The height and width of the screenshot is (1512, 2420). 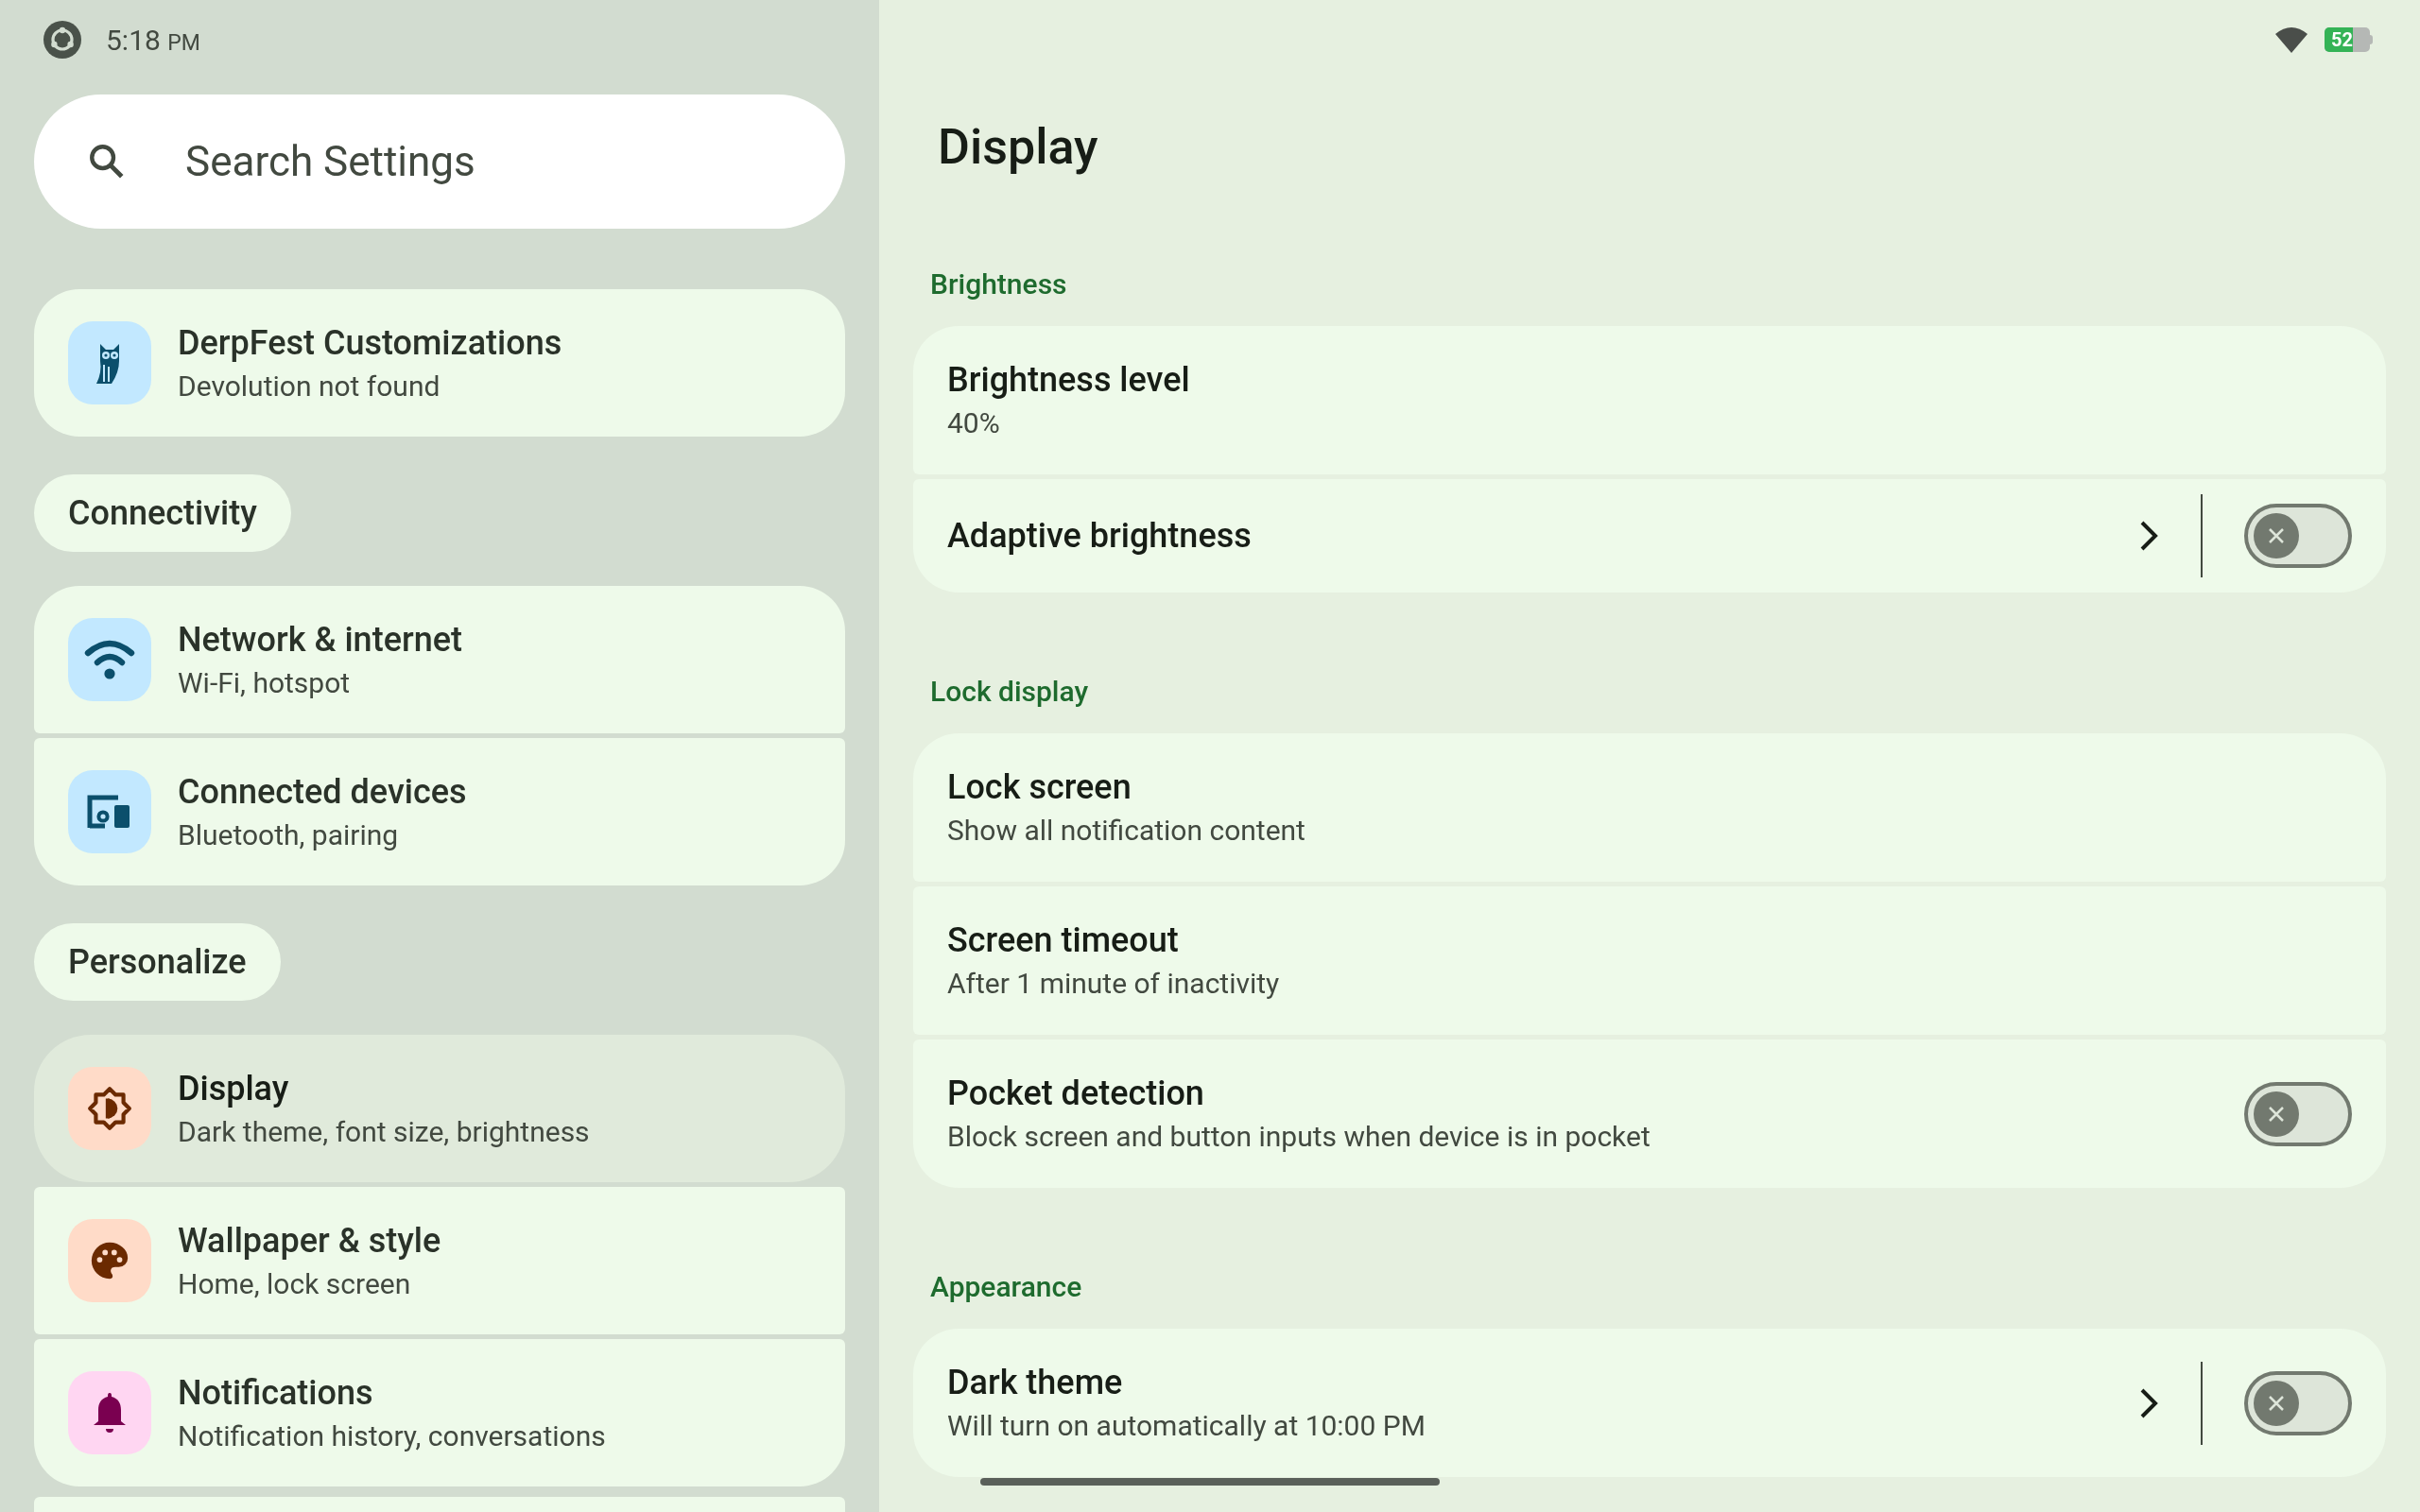 I want to click on setting-title: Brightness level, so click(x=1069, y=381).